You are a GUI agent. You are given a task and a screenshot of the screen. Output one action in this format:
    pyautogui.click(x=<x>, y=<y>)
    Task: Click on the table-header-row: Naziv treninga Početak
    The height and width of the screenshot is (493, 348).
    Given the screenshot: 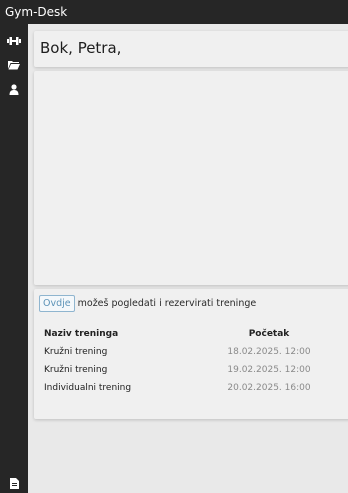 What is the action you would take?
    pyautogui.click(x=186, y=334)
    